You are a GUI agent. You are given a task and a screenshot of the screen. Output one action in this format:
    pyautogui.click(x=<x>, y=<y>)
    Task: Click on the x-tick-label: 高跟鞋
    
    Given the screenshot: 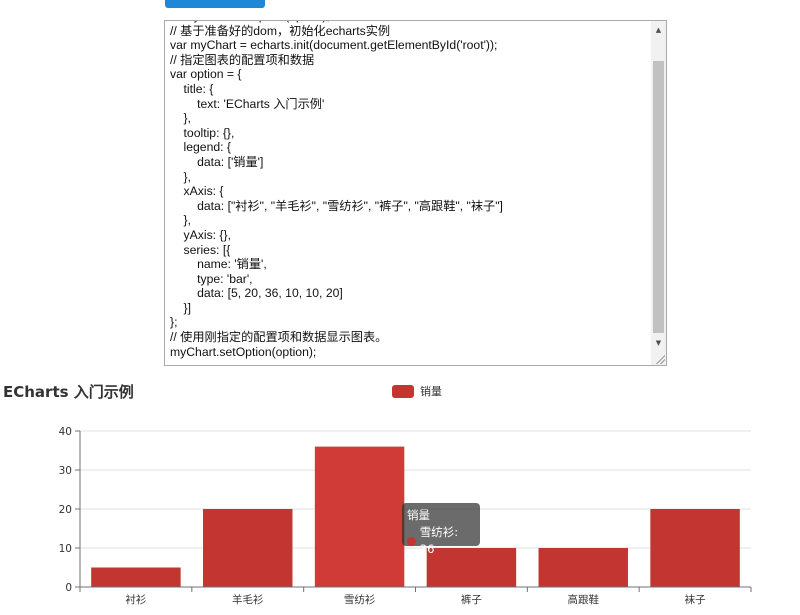 What is the action you would take?
    pyautogui.click(x=584, y=599)
    